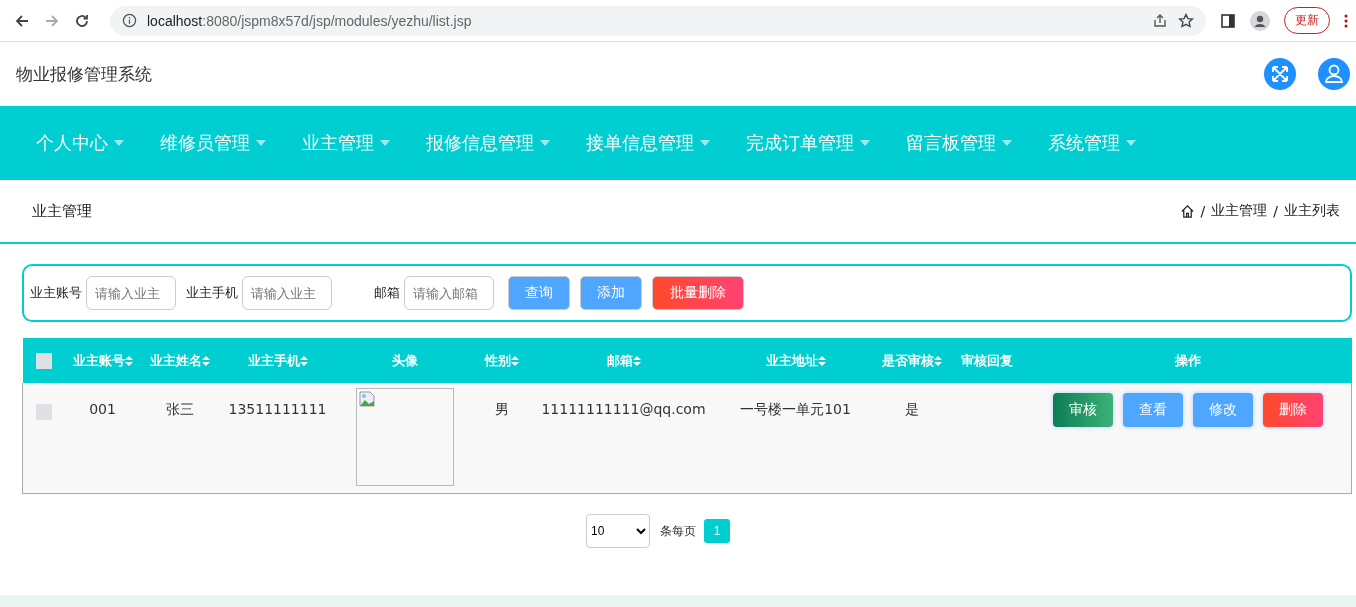  What do you see at coordinates (623, 409) in the screenshot?
I see `table-cell: 11111111111@qq.com` at bounding box center [623, 409].